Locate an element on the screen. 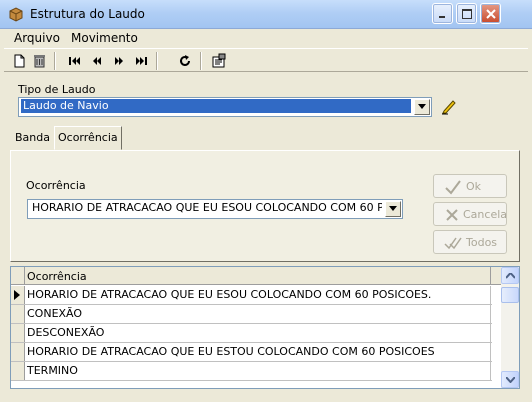 This screenshot has height=402, width=532. all-button-label: Todos is located at coordinates (482, 242).